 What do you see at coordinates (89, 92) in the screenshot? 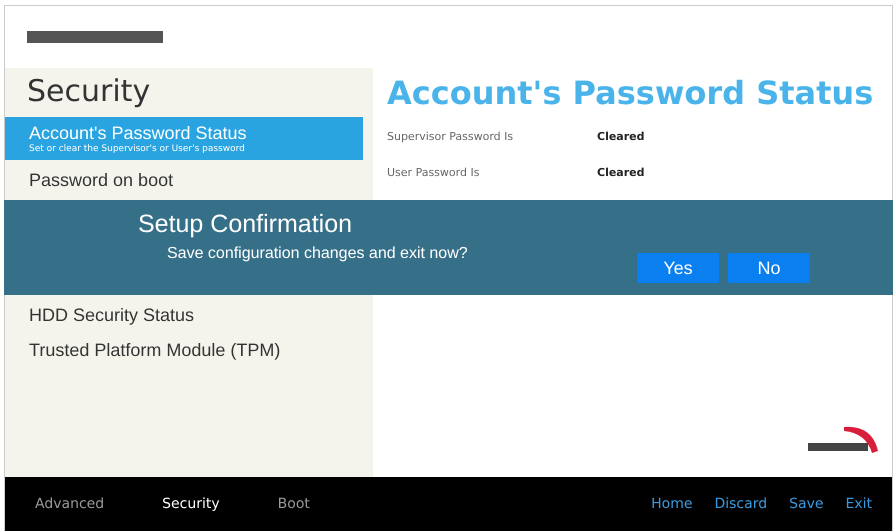
I see `page-title: Security` at bounding box center [89, 92].